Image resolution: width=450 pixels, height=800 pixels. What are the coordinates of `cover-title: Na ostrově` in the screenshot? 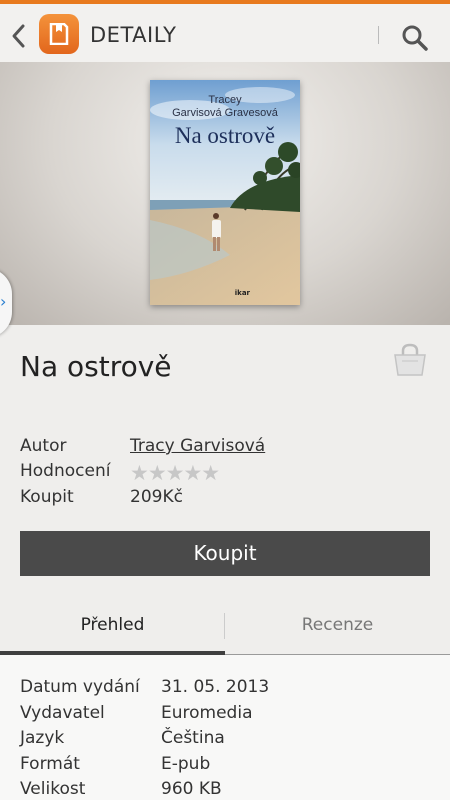 It's located at (225, 135).